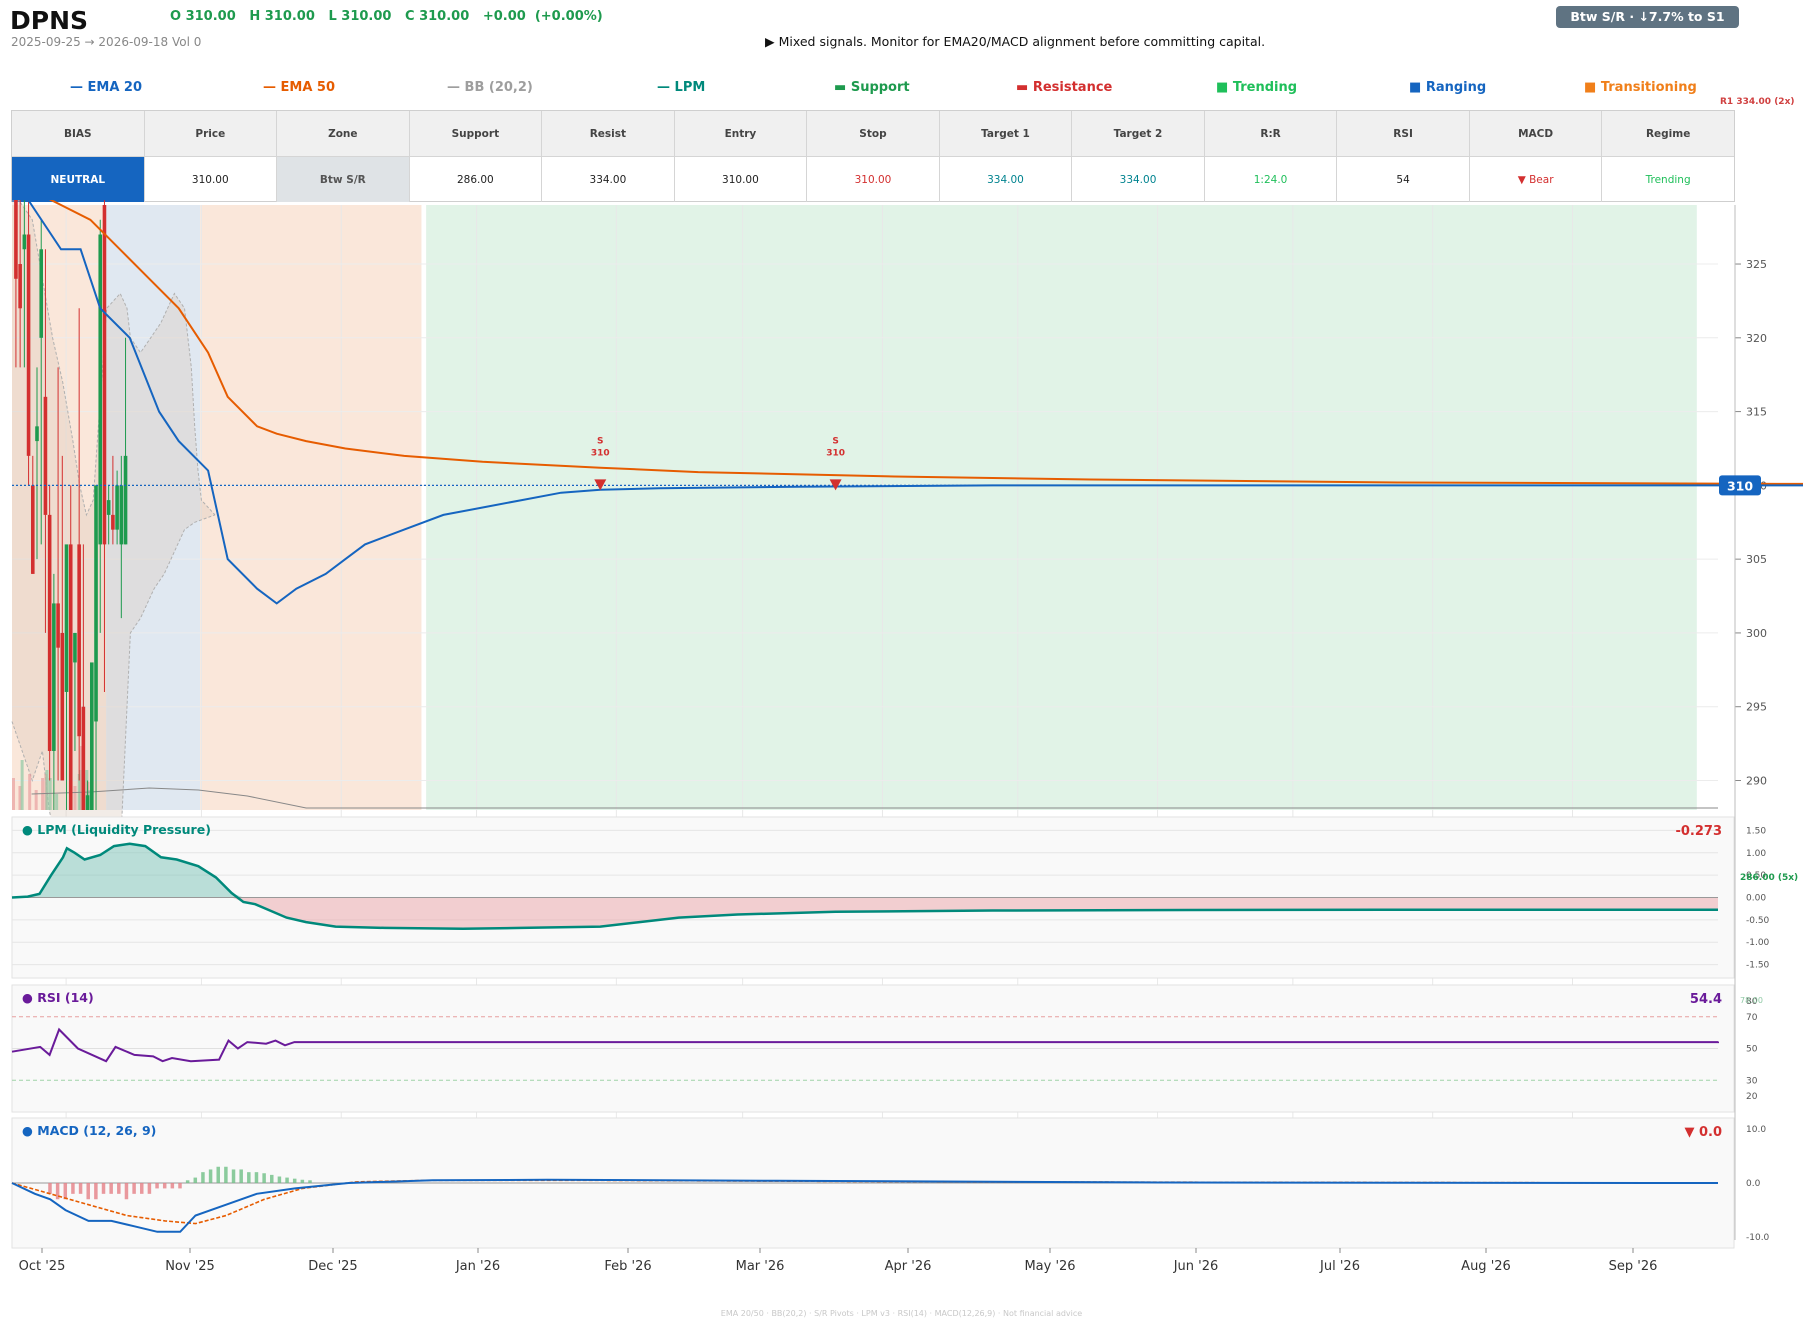 Image resolution: width=1803 pixels, height=1330 pixels. I want to click on rsi-panel-title: ● RSI (14), so click(58, 997).